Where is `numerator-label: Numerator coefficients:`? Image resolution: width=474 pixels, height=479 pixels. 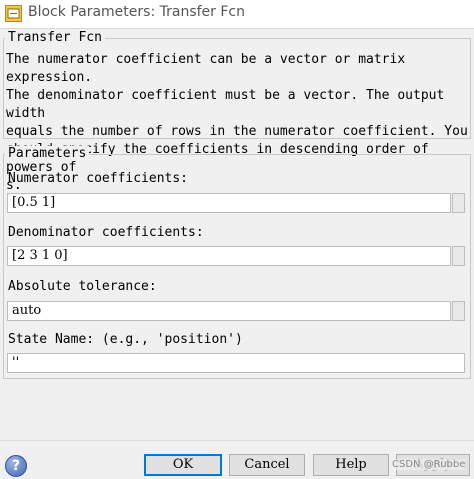 numerator-label: Numerator coefficients: is located at coordinates (98, 178).